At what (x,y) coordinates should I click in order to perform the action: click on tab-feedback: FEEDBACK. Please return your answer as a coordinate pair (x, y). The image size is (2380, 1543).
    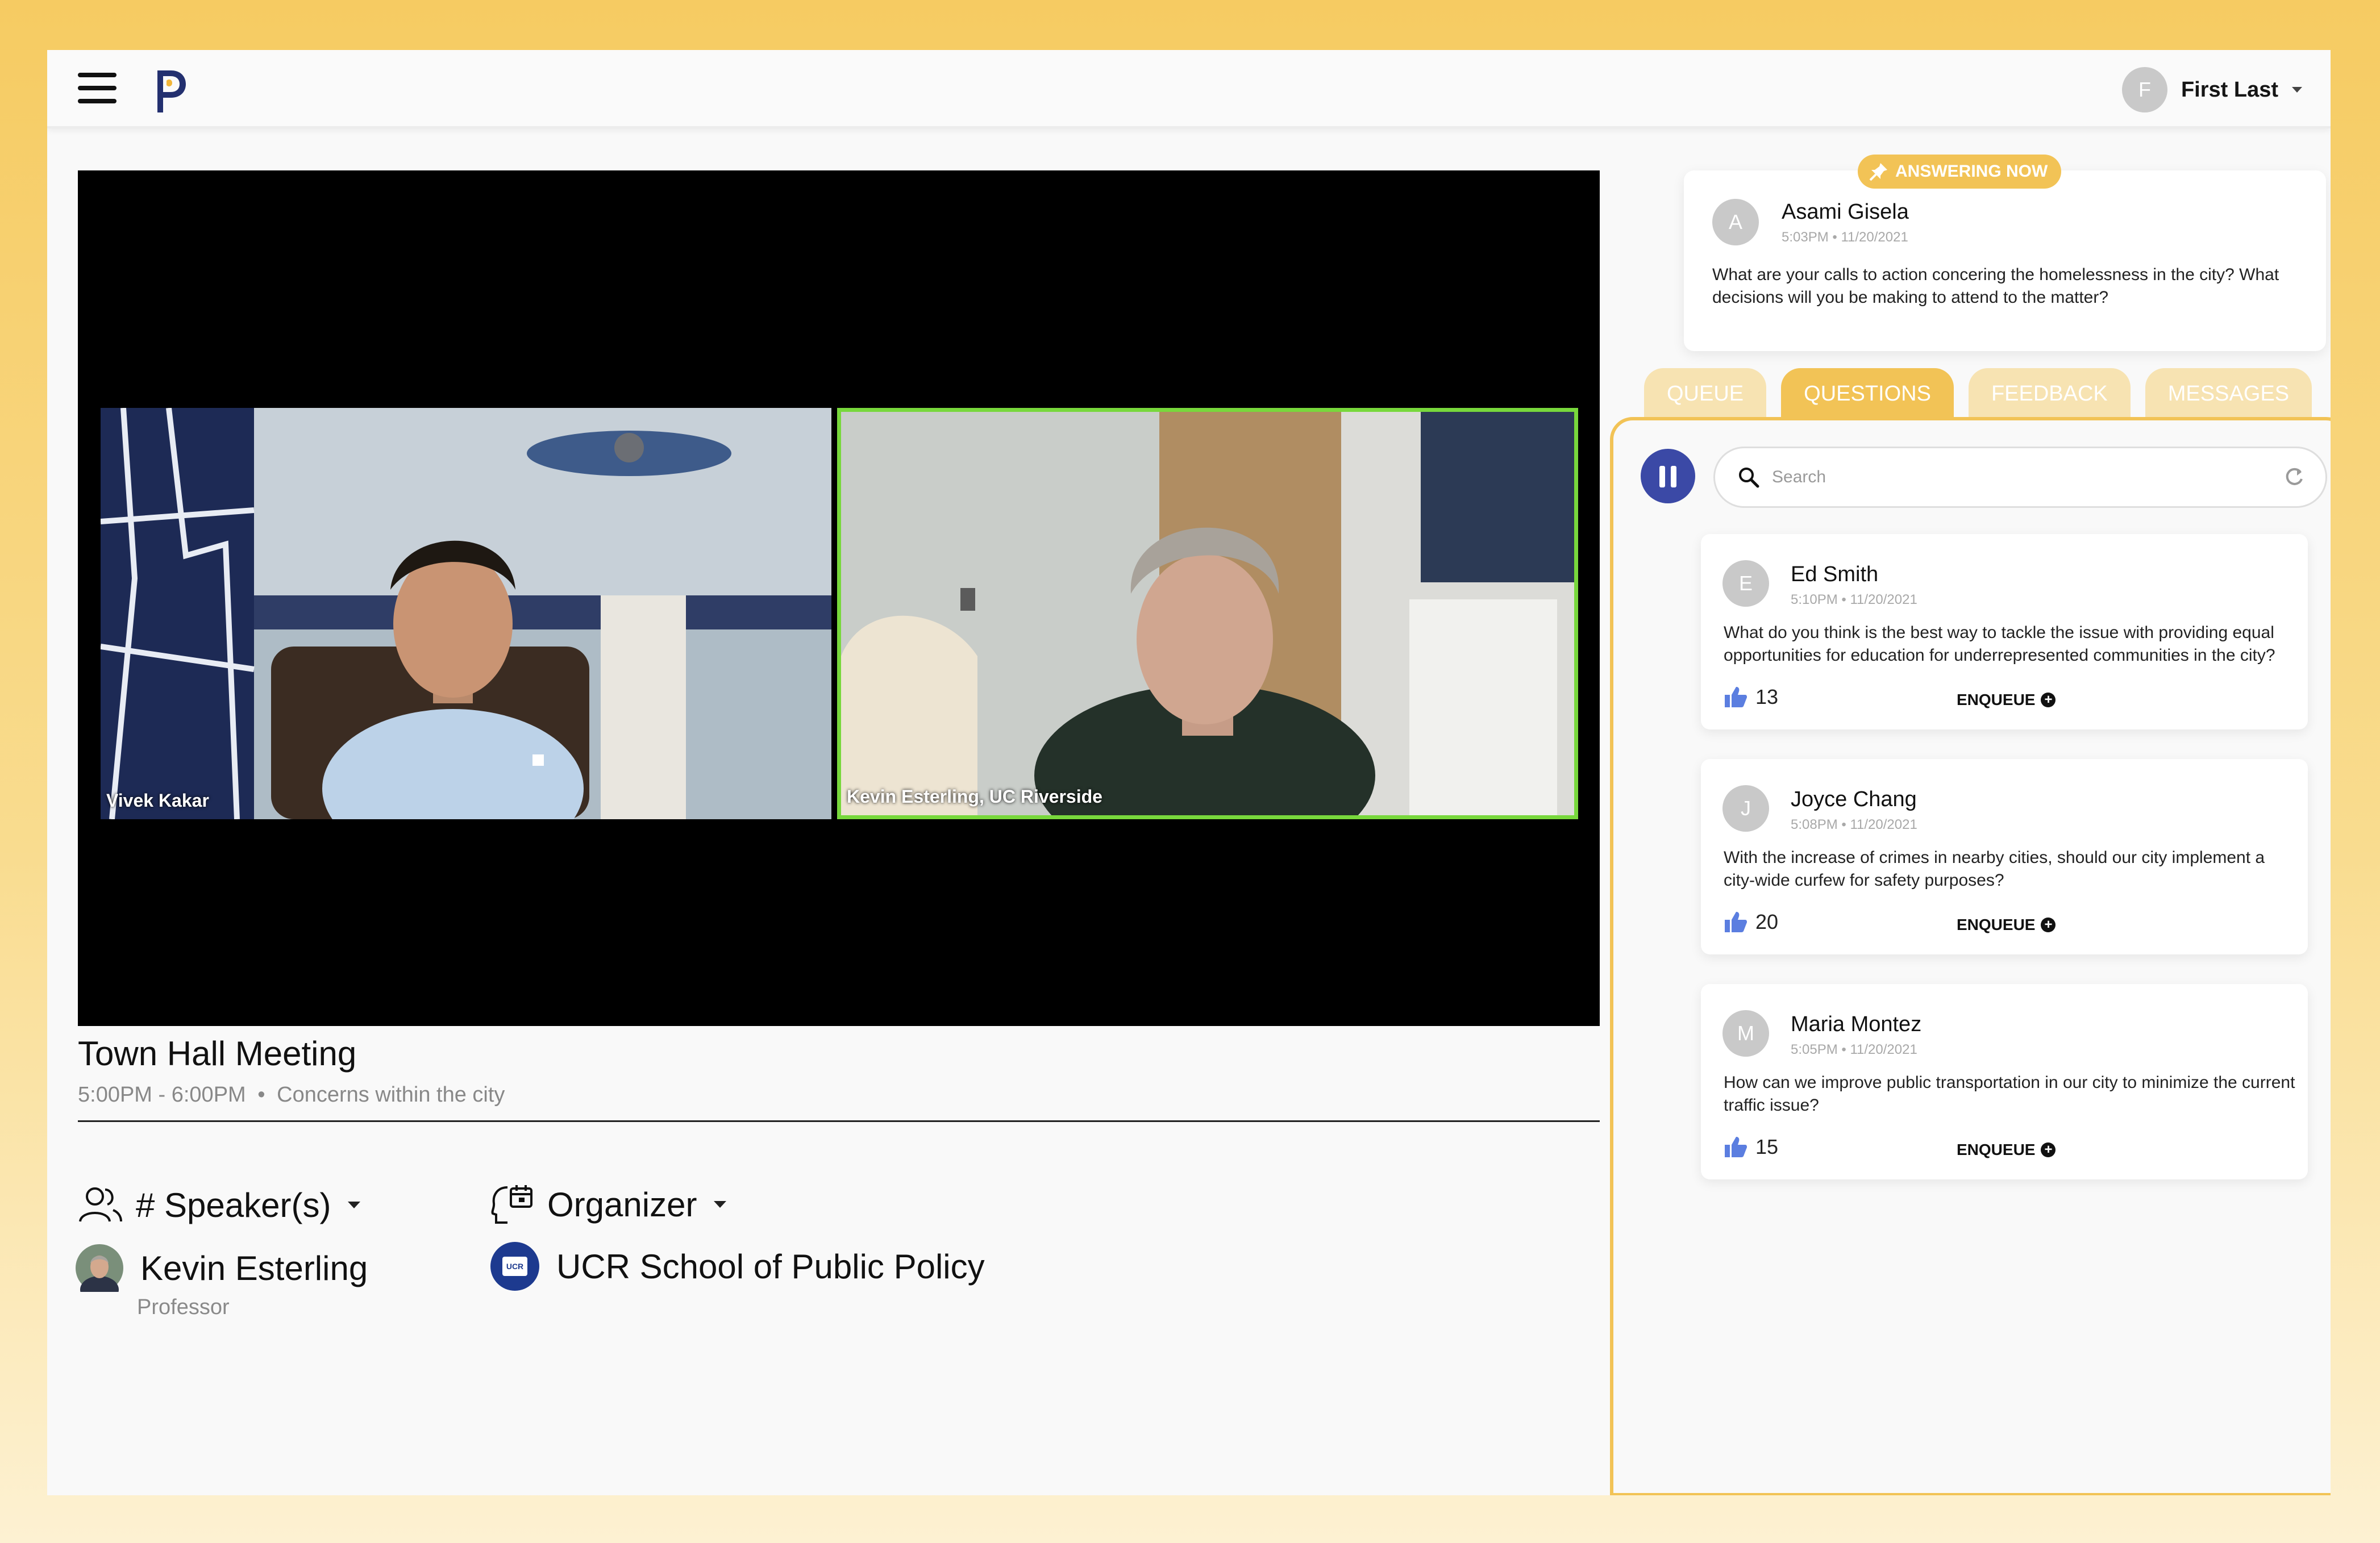
    Looking at the image, I should click on (2049, 393).